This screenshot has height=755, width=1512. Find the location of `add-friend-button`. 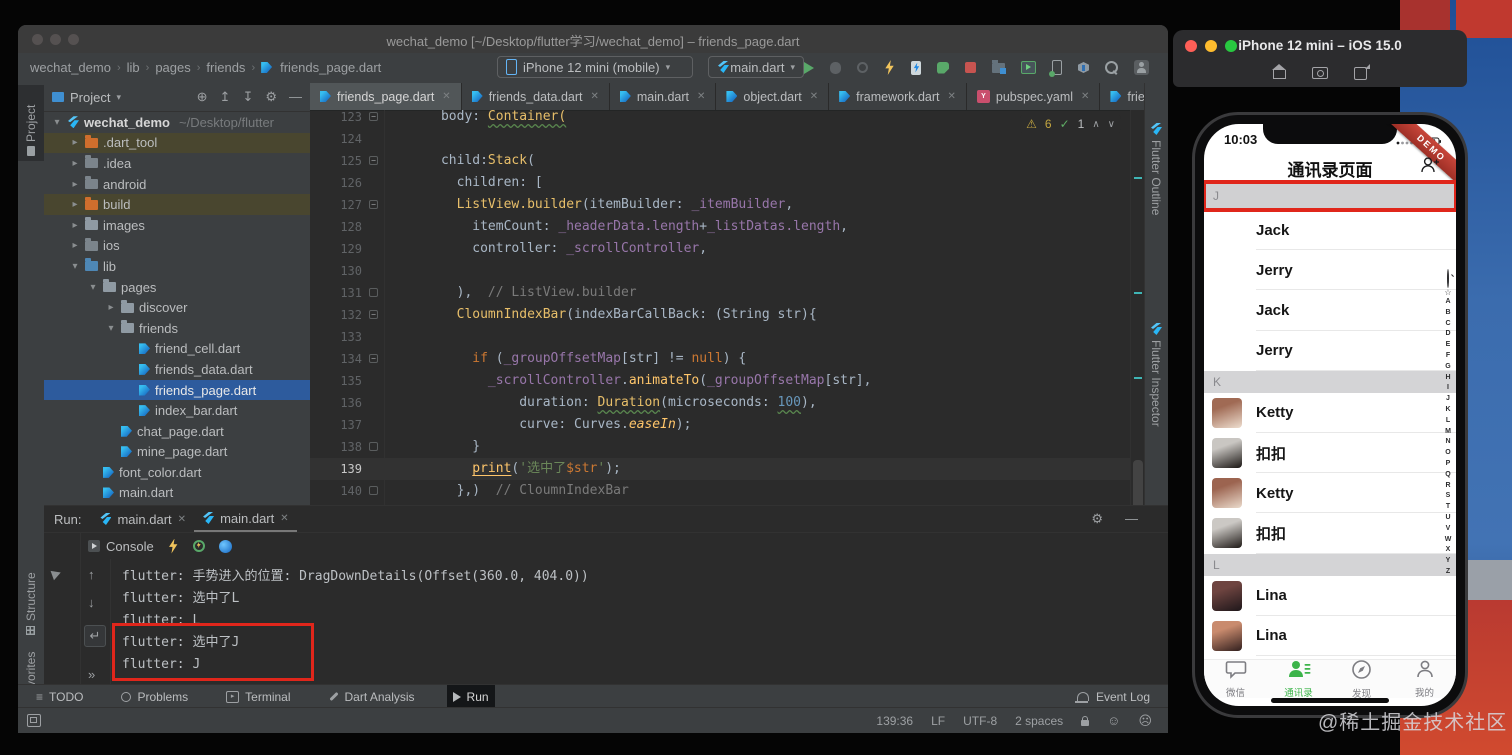

add-friend-button is located at coordinates (1430, 167).